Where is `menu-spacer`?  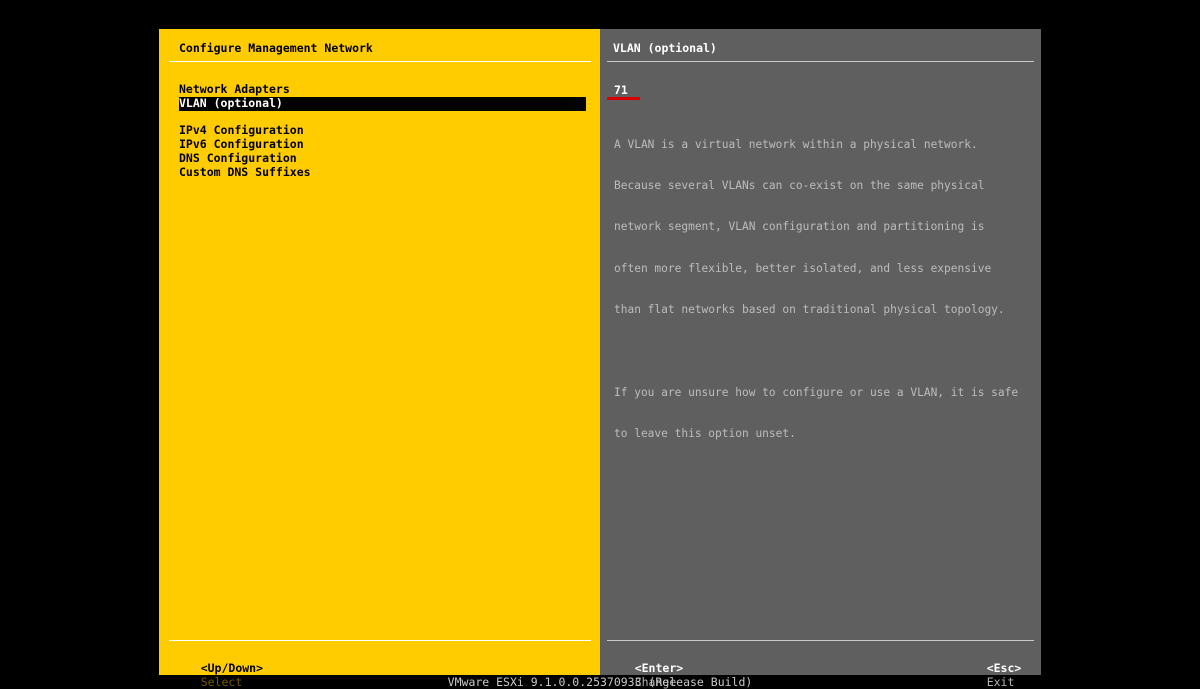
menu-spacer is located at coordinates (382, 118).